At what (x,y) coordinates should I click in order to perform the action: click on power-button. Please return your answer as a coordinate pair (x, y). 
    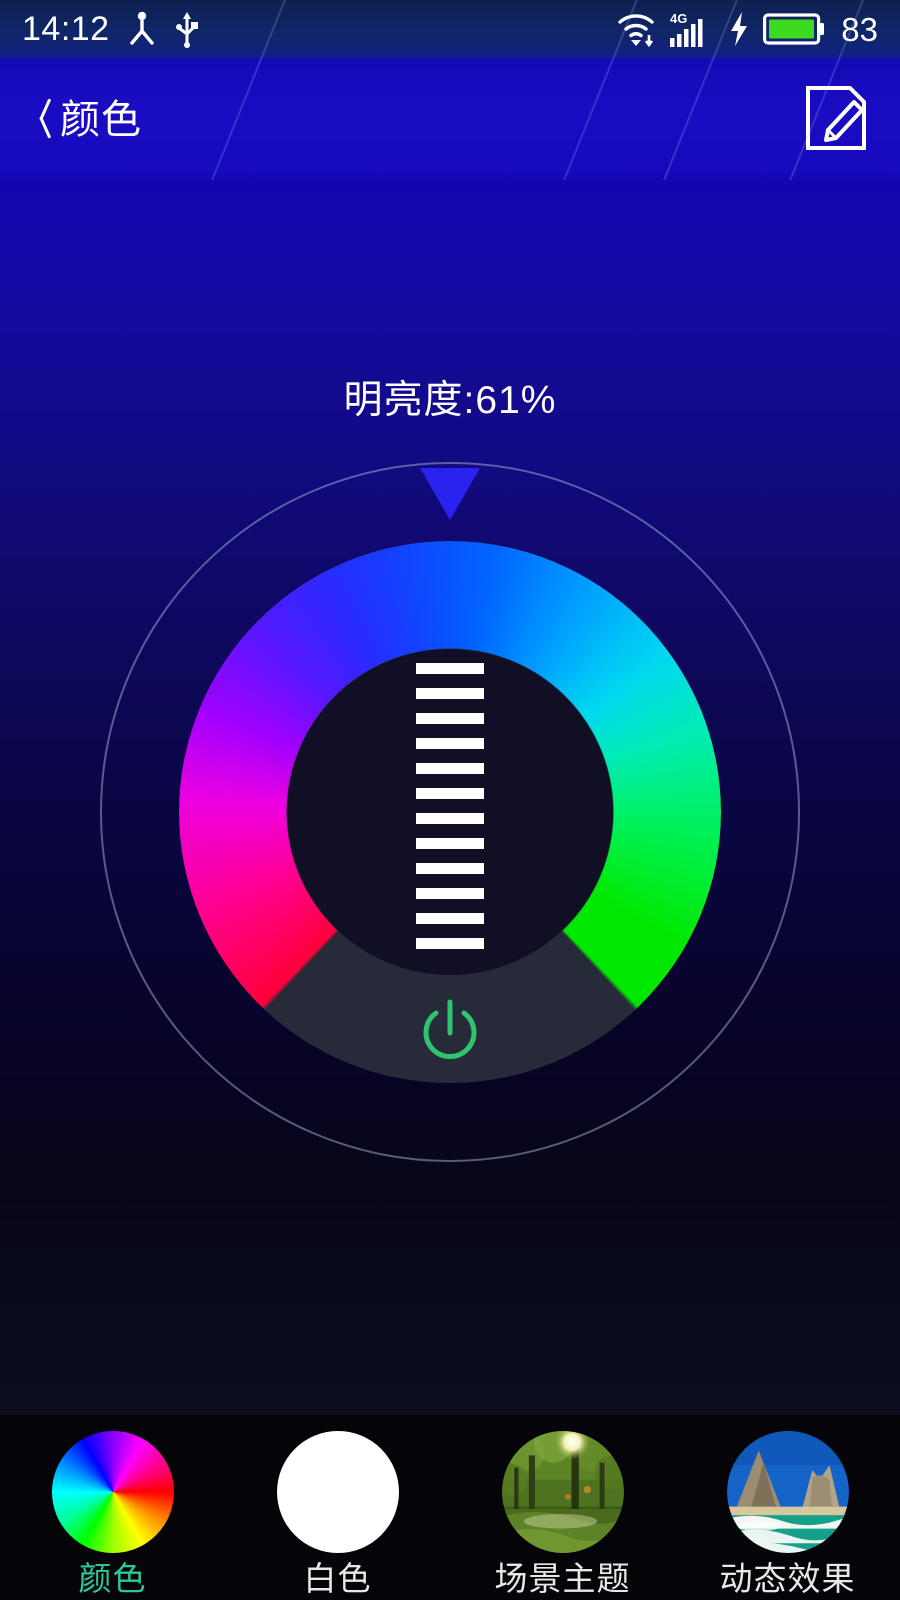
    Looking at the image, I should click on (450, 1032).